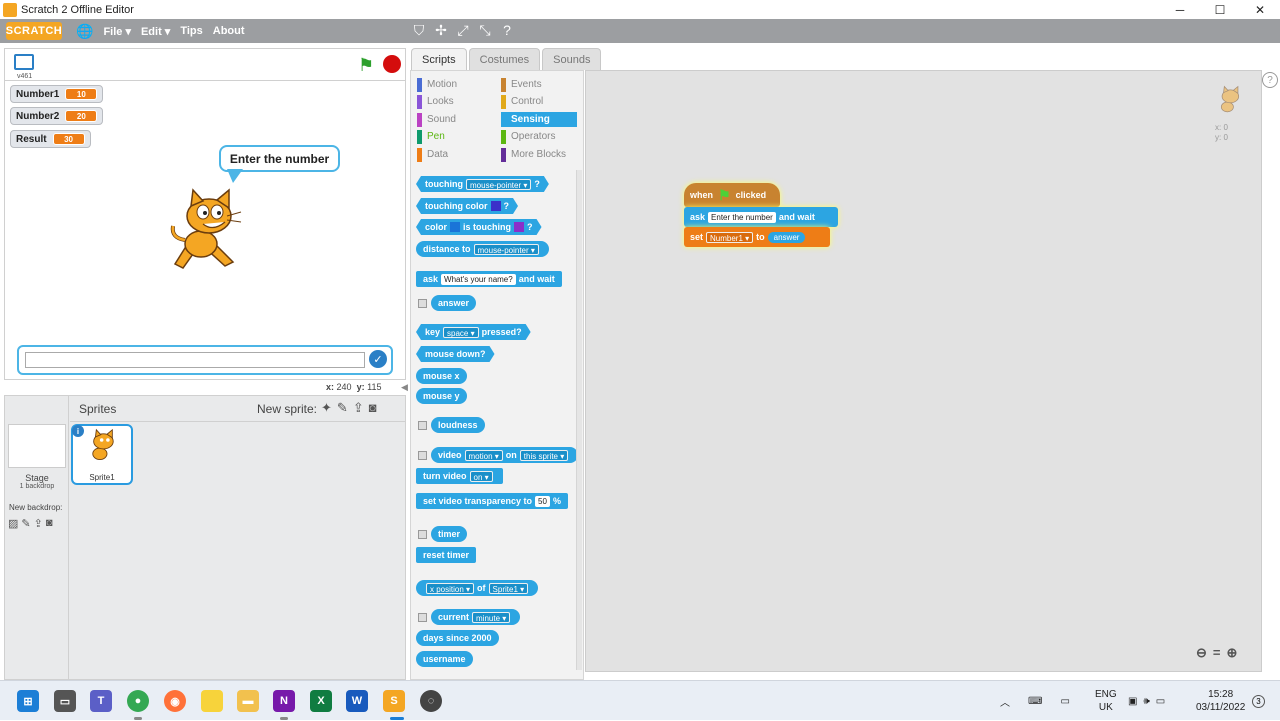  I want to click on upload-backdrop-icon: ⇪, so click(38, 523).